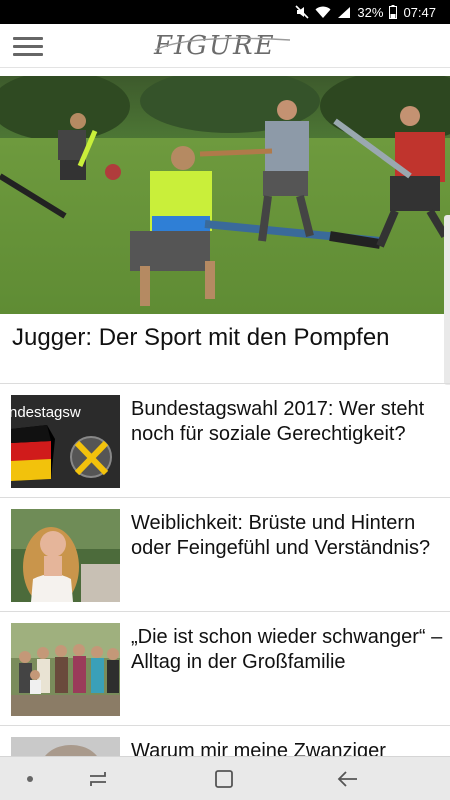  Describe the element at coordinates (98, 778) in the screenshot. I see `recent-apps-icon` at that location.